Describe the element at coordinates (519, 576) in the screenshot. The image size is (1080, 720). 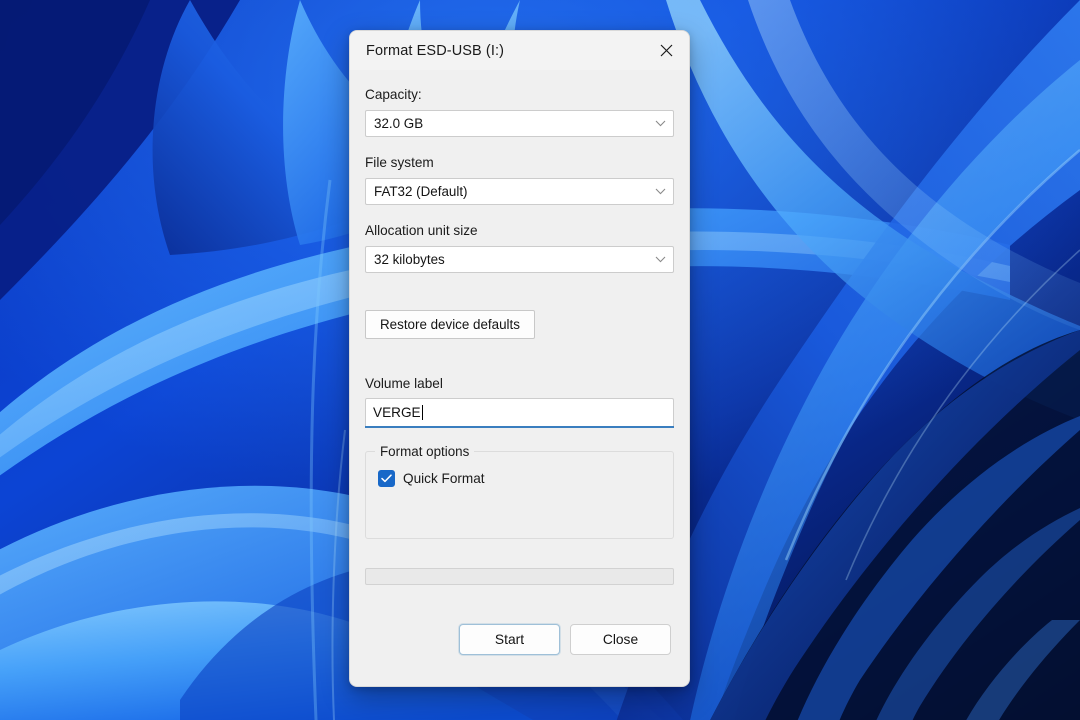
I see `format-progress-bar` at that location.